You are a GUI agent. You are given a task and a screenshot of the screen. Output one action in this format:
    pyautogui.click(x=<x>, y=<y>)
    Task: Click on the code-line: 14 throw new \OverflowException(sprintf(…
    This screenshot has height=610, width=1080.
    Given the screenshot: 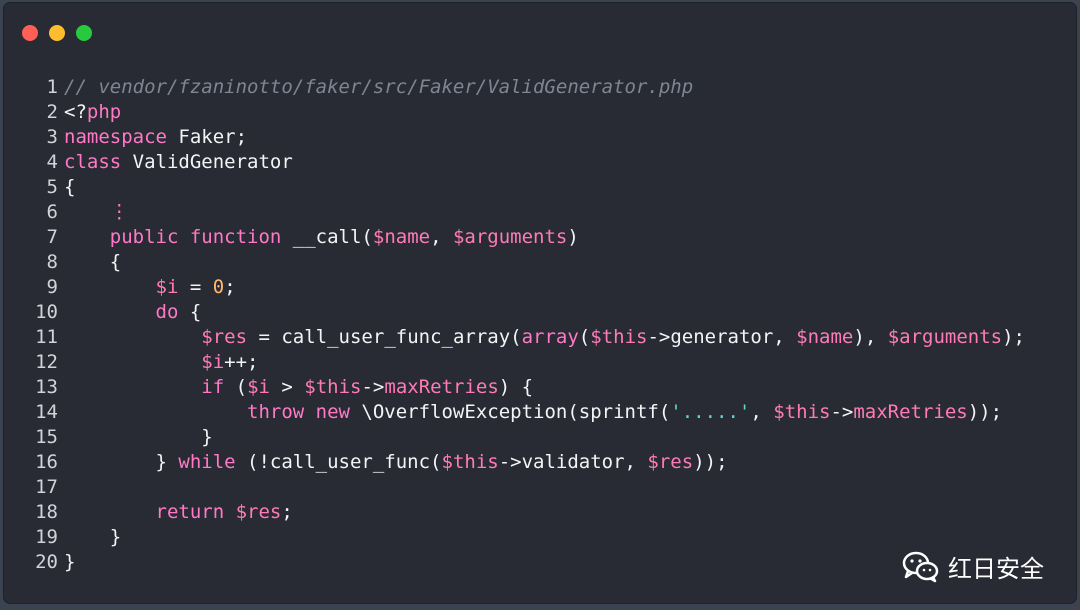 What is the action you would take?
    pyautogui.click(x=526, y=412)
    